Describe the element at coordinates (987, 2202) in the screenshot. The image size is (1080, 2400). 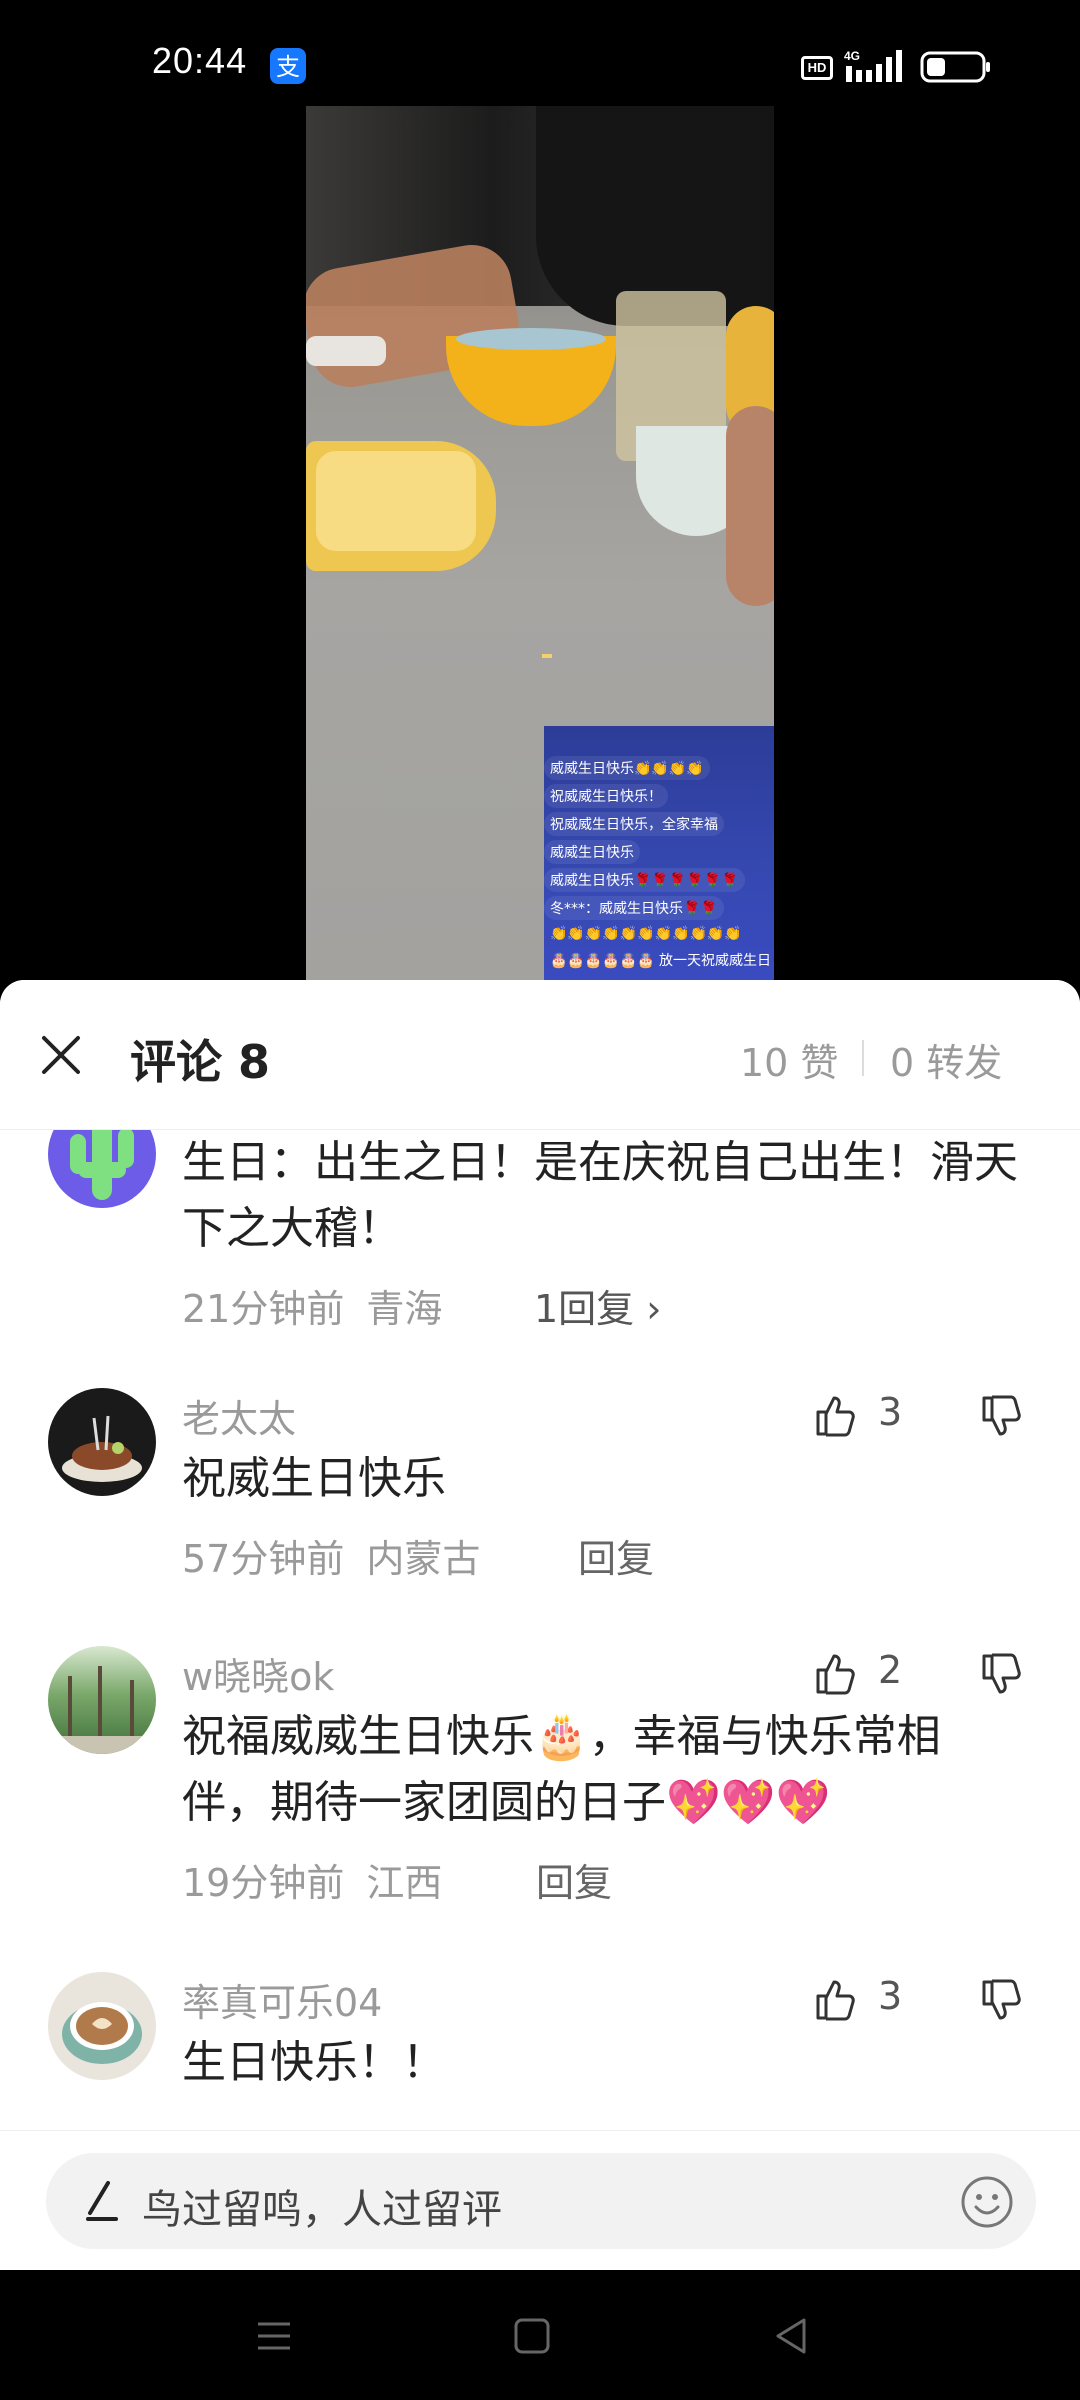
I see `emoji-icon` at that location.